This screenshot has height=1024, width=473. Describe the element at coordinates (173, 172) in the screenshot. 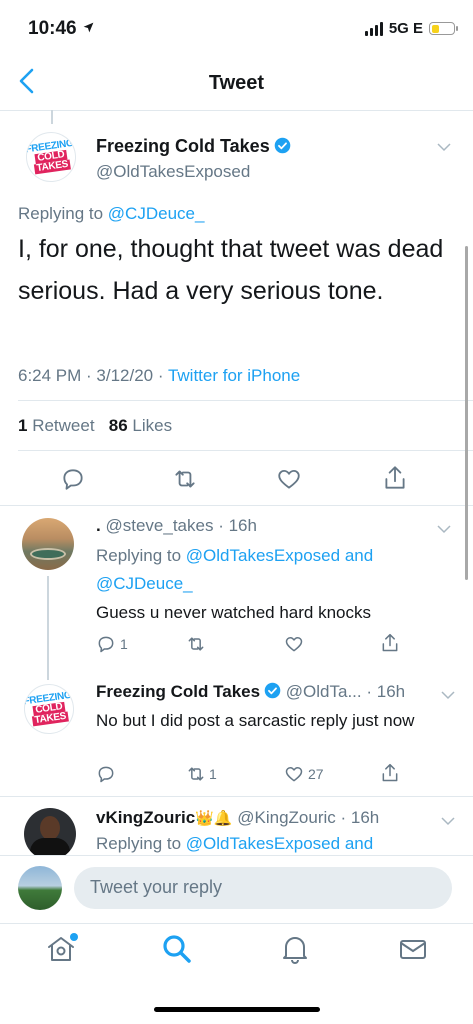

I see `main-author-handle: @OldTakesExposed` at that location.